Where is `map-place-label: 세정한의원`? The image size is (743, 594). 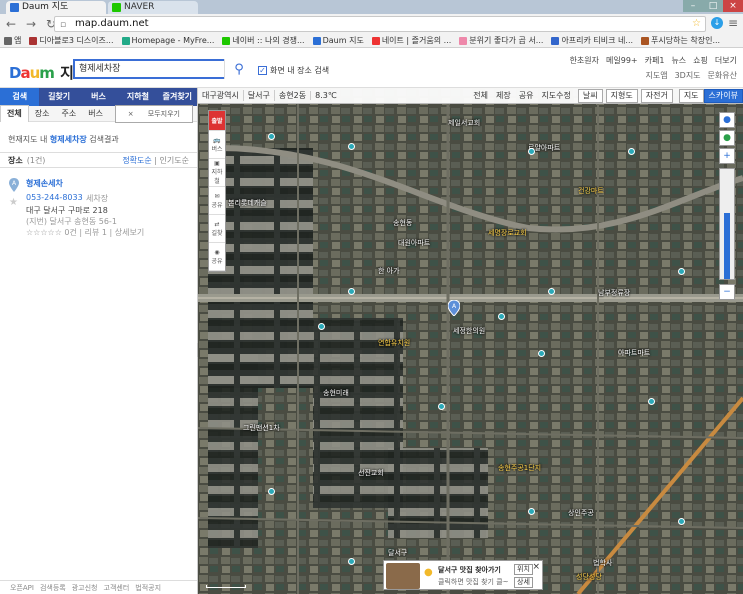
map-place-label: 세정한의원 is located at coordinates (469, 331).